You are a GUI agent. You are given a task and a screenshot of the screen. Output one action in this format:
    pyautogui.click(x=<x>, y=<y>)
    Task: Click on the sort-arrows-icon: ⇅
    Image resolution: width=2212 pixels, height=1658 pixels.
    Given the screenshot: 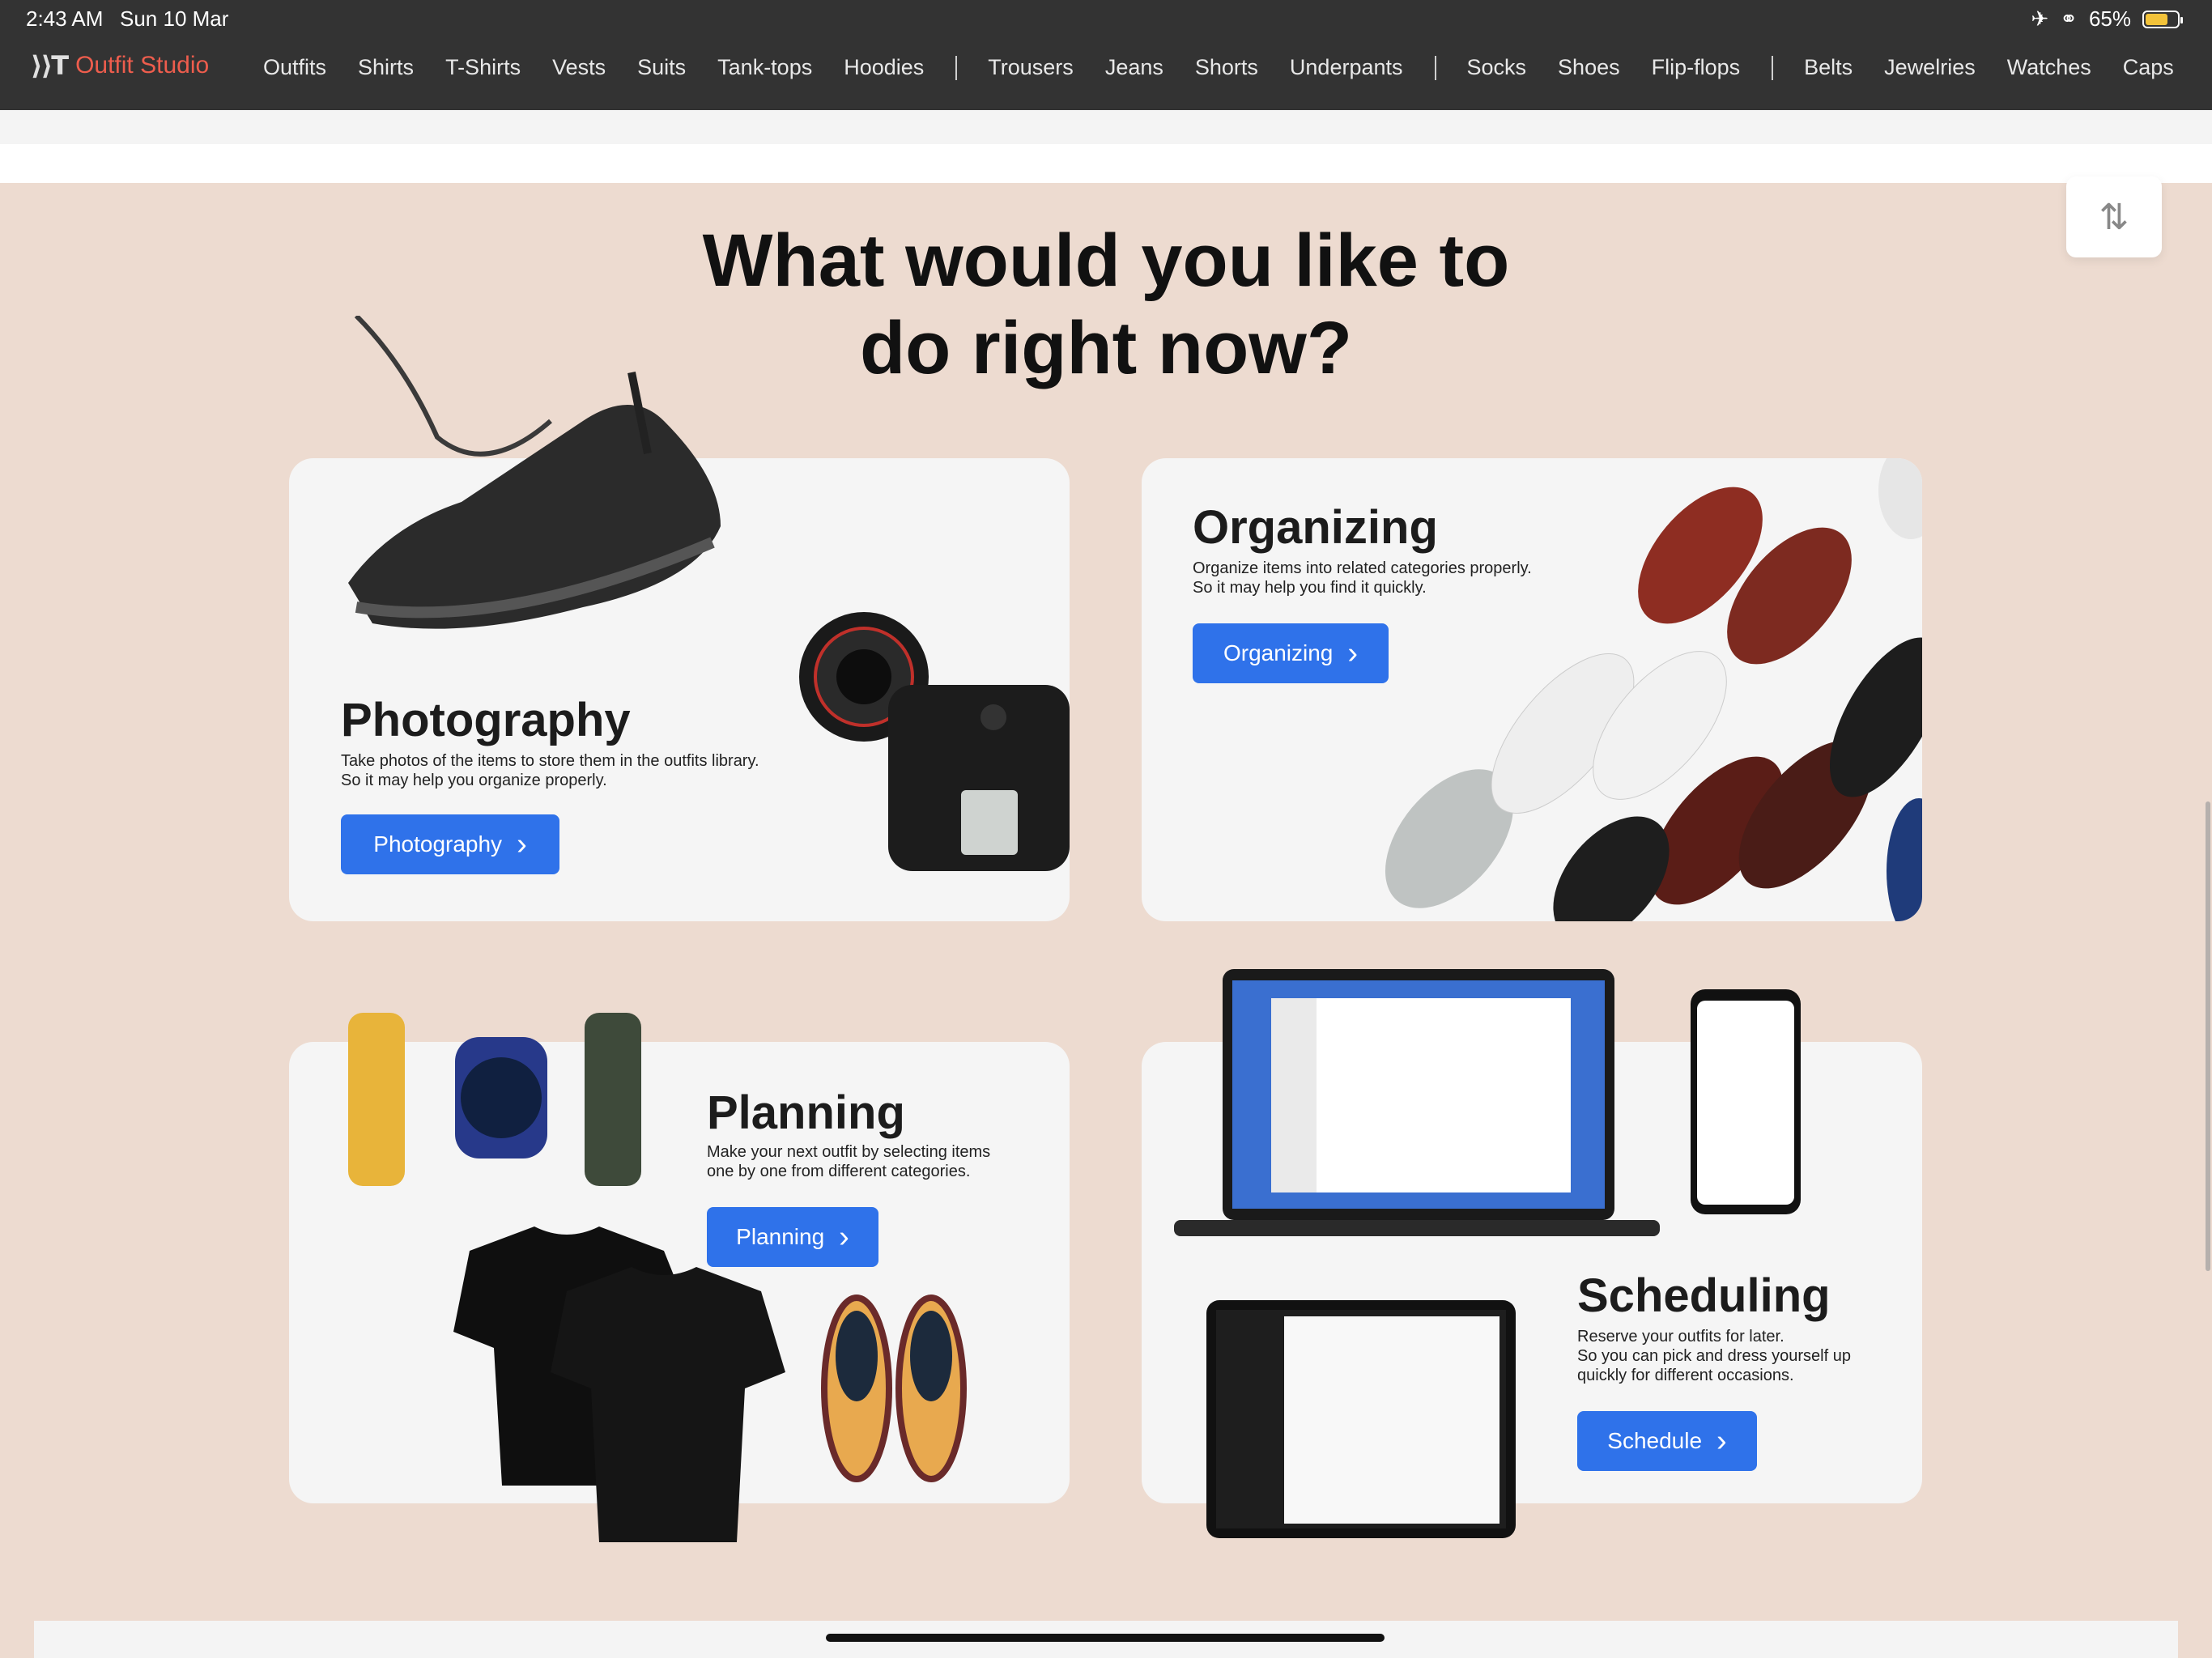 What is the action you would take?
    pyautogui.click(x=2114, y=217)
    